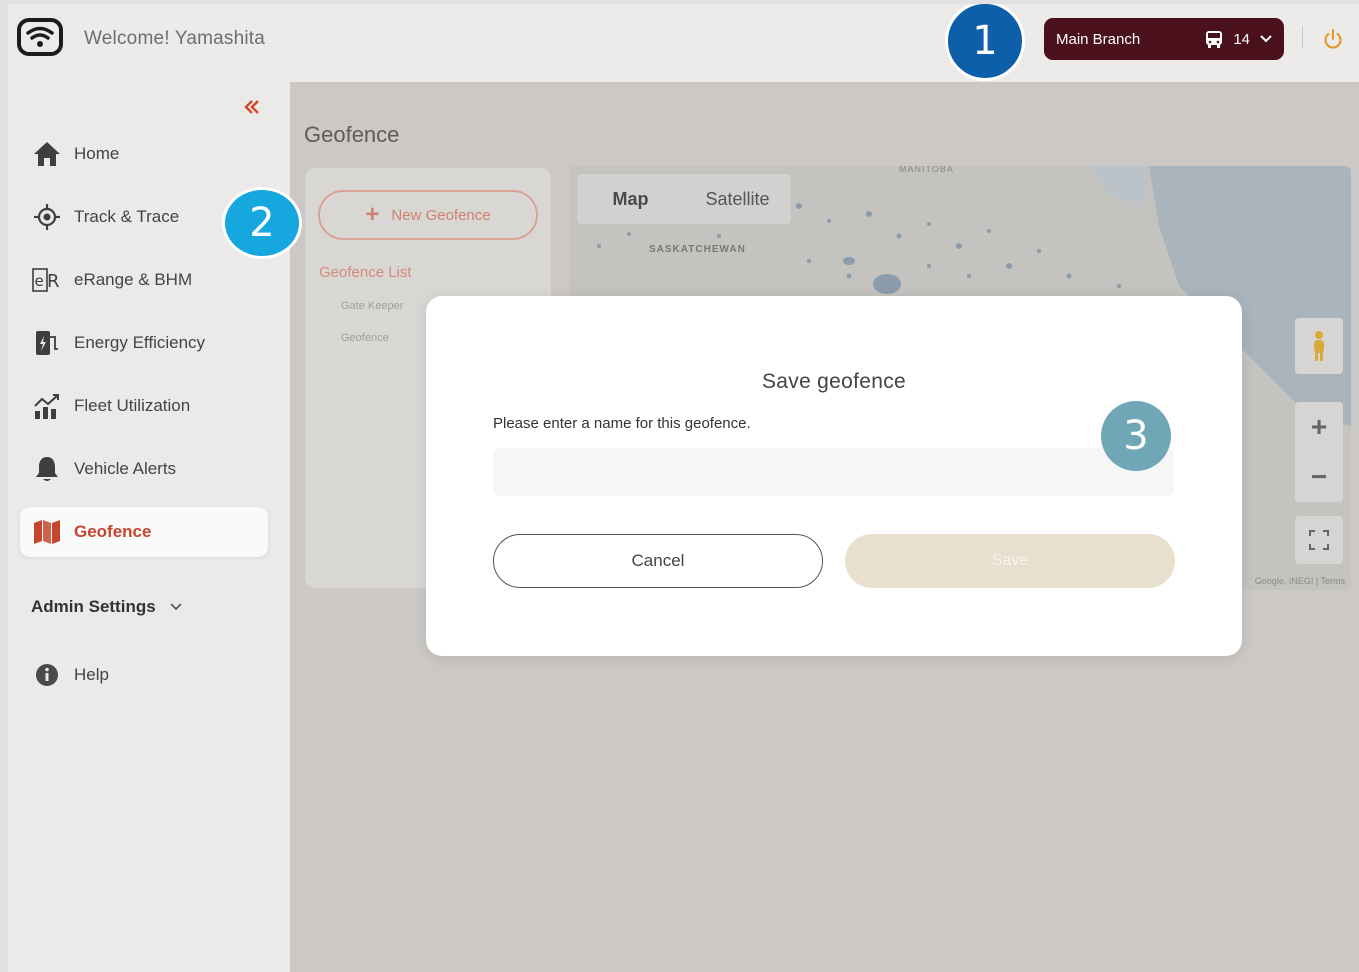  Describe the element at coordinates (91, 674) in the screenshot. I see `sidebar-item-label: Help` at that location.